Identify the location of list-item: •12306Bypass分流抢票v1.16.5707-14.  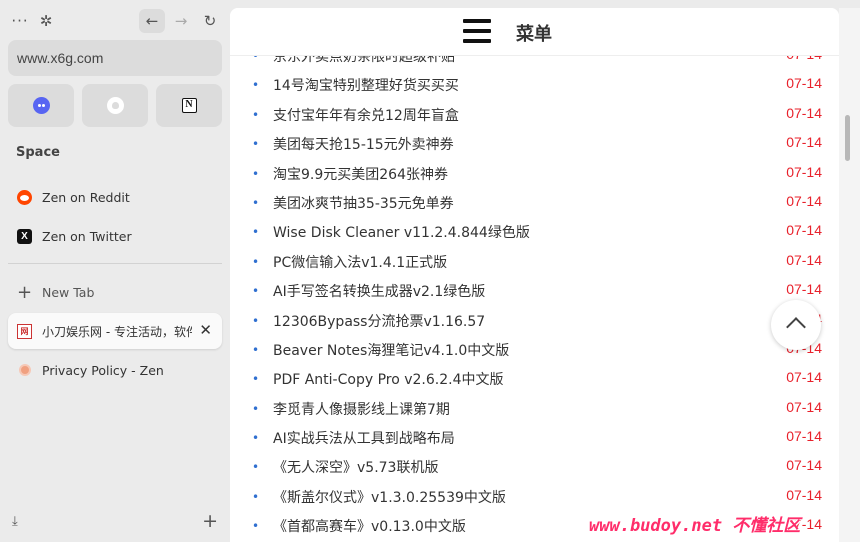
(534, 321).